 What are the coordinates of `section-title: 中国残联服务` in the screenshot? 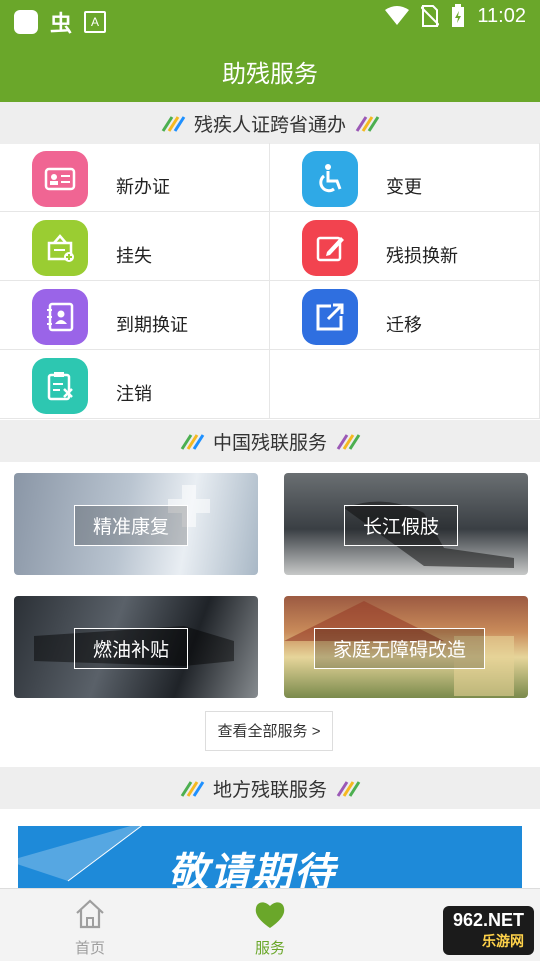 It's located at (269, 443).